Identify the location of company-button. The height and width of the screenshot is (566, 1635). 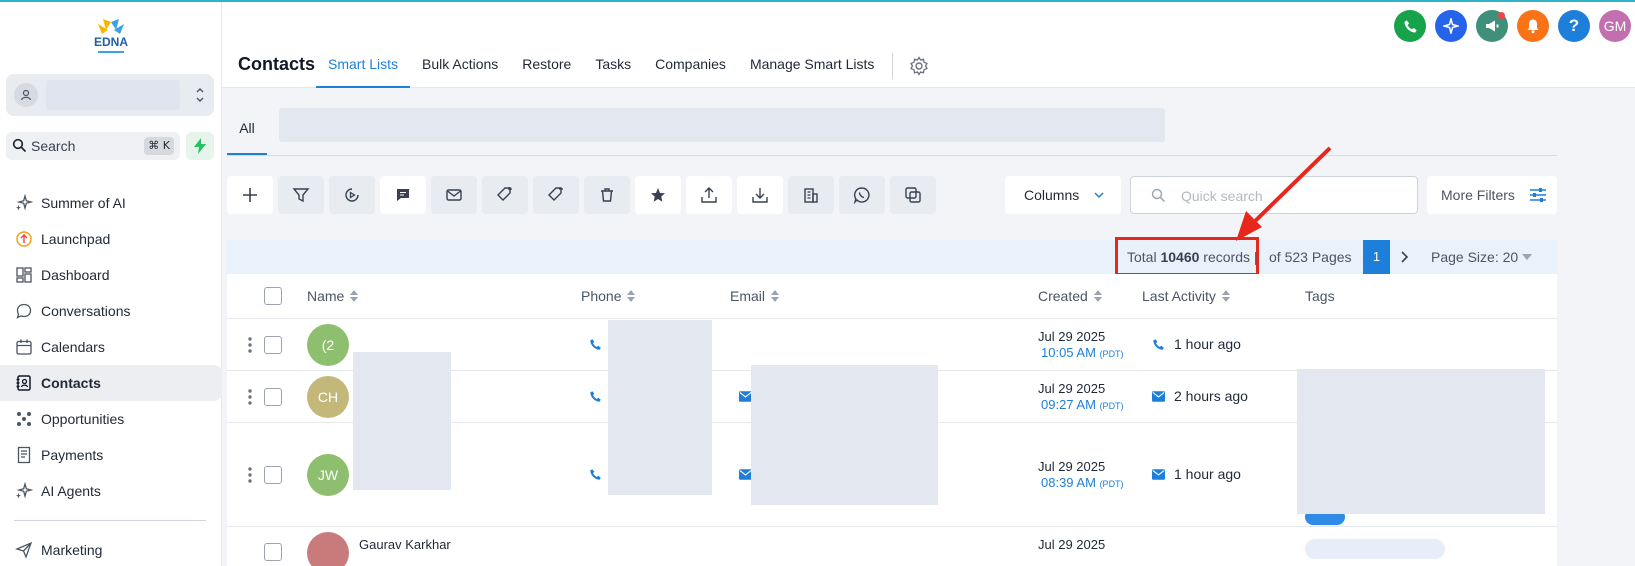
(811, 195).